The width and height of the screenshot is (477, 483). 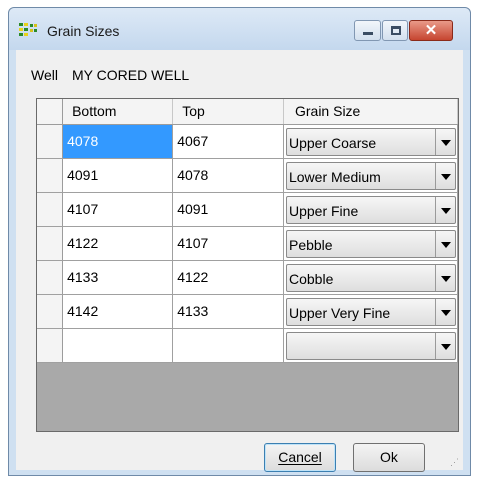 I want to click on table-row: 4107 4091 Upper Fine, so click(x=247, y=209).